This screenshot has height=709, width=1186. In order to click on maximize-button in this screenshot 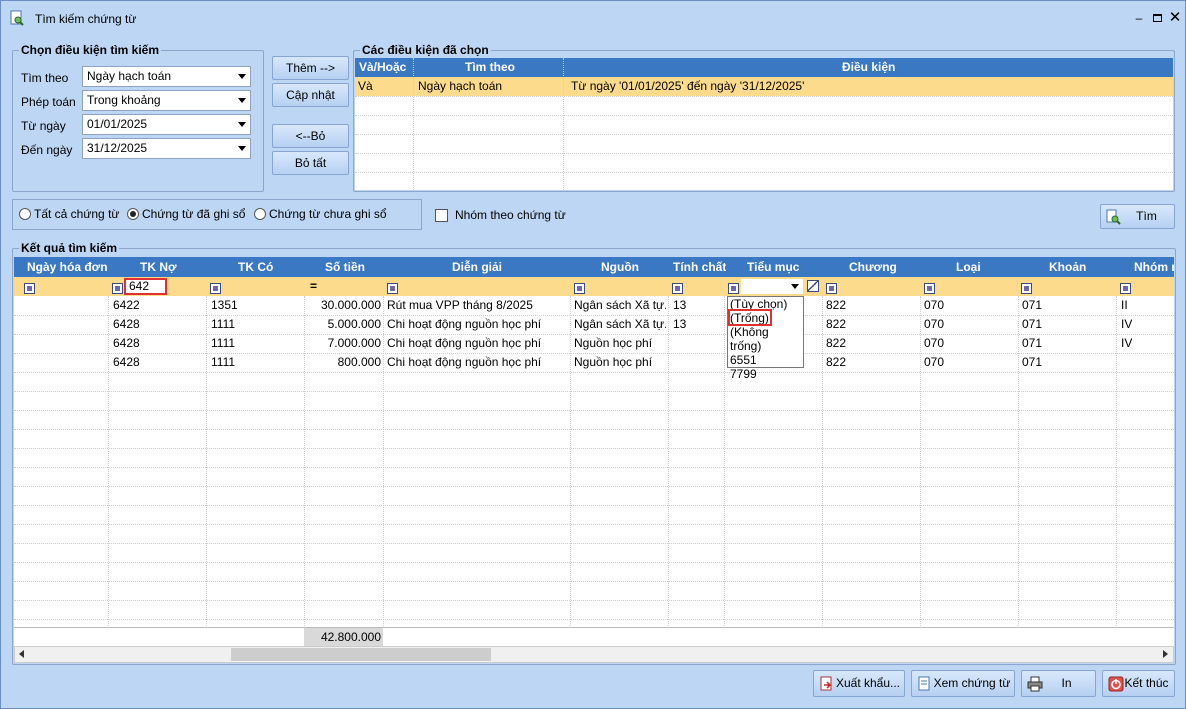, I will do `click(1157, 18)`.